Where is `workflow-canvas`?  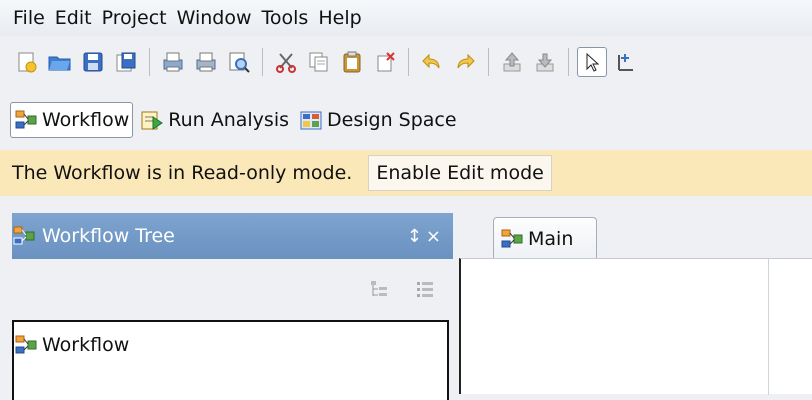 workflow-canvas is located at coordinates (635, 326).